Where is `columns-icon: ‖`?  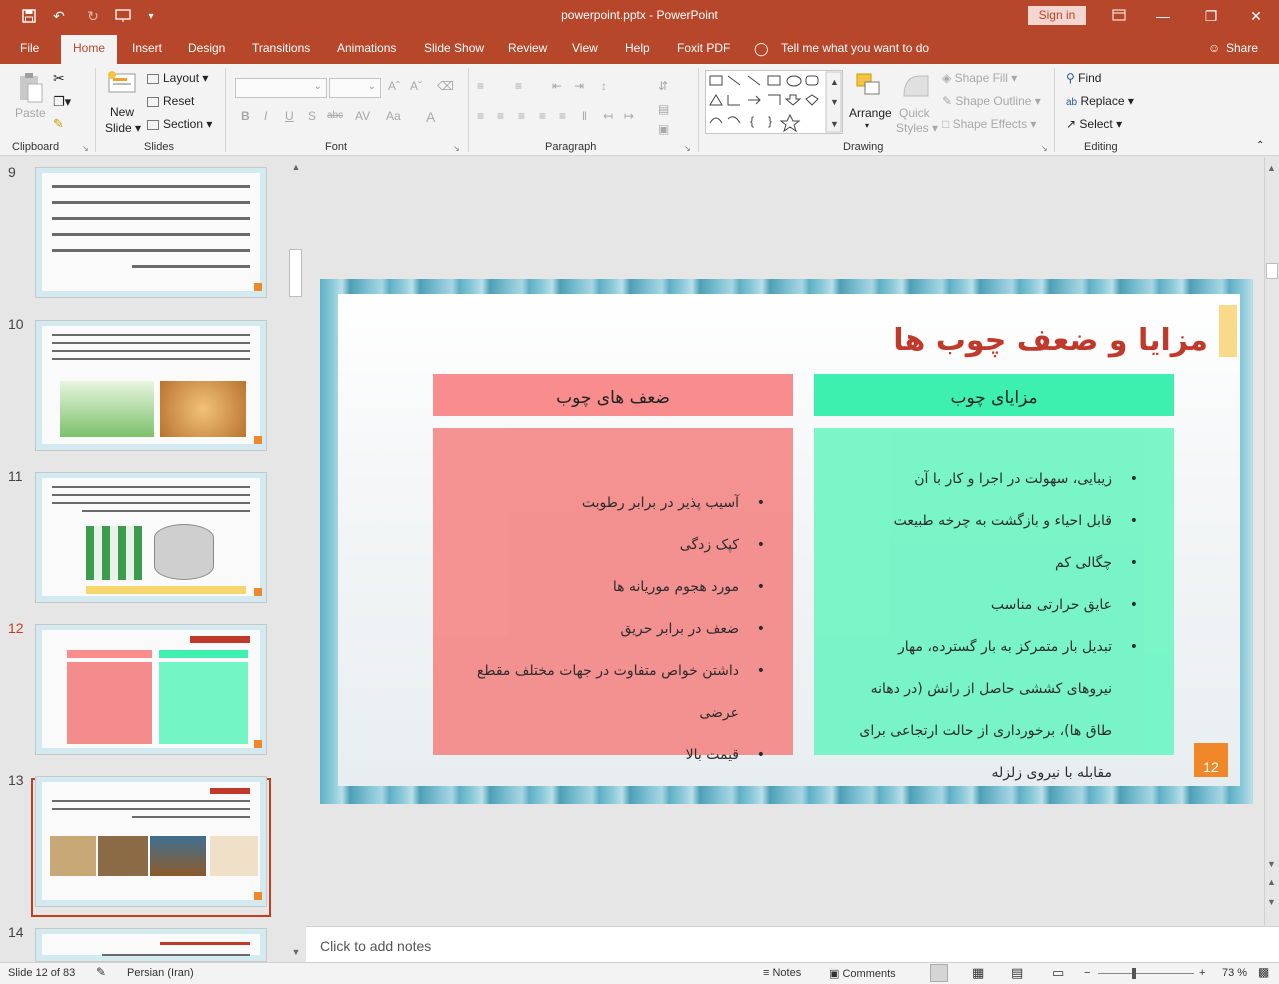 columns-icon: ‖ is located at coordinates (584, 116).